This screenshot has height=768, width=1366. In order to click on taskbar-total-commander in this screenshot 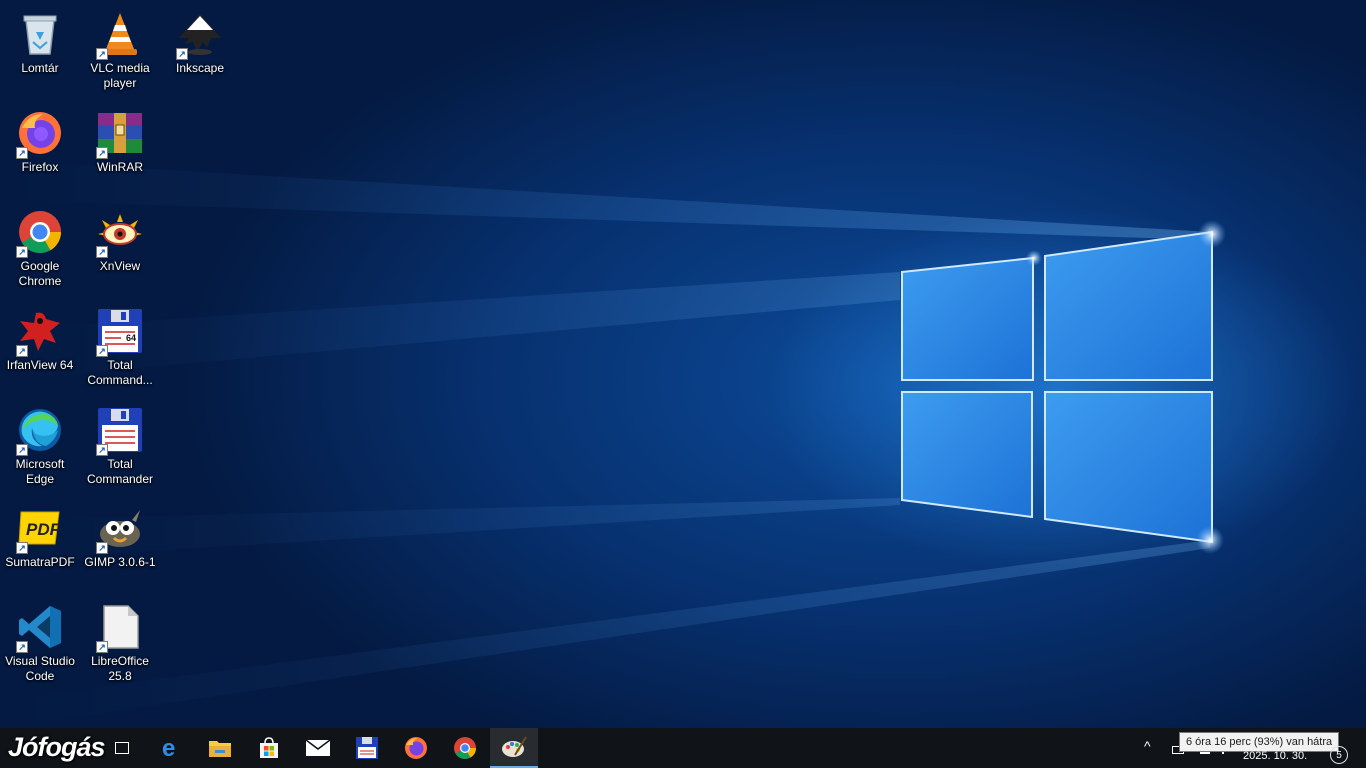, I will do `click(367, 748)`.